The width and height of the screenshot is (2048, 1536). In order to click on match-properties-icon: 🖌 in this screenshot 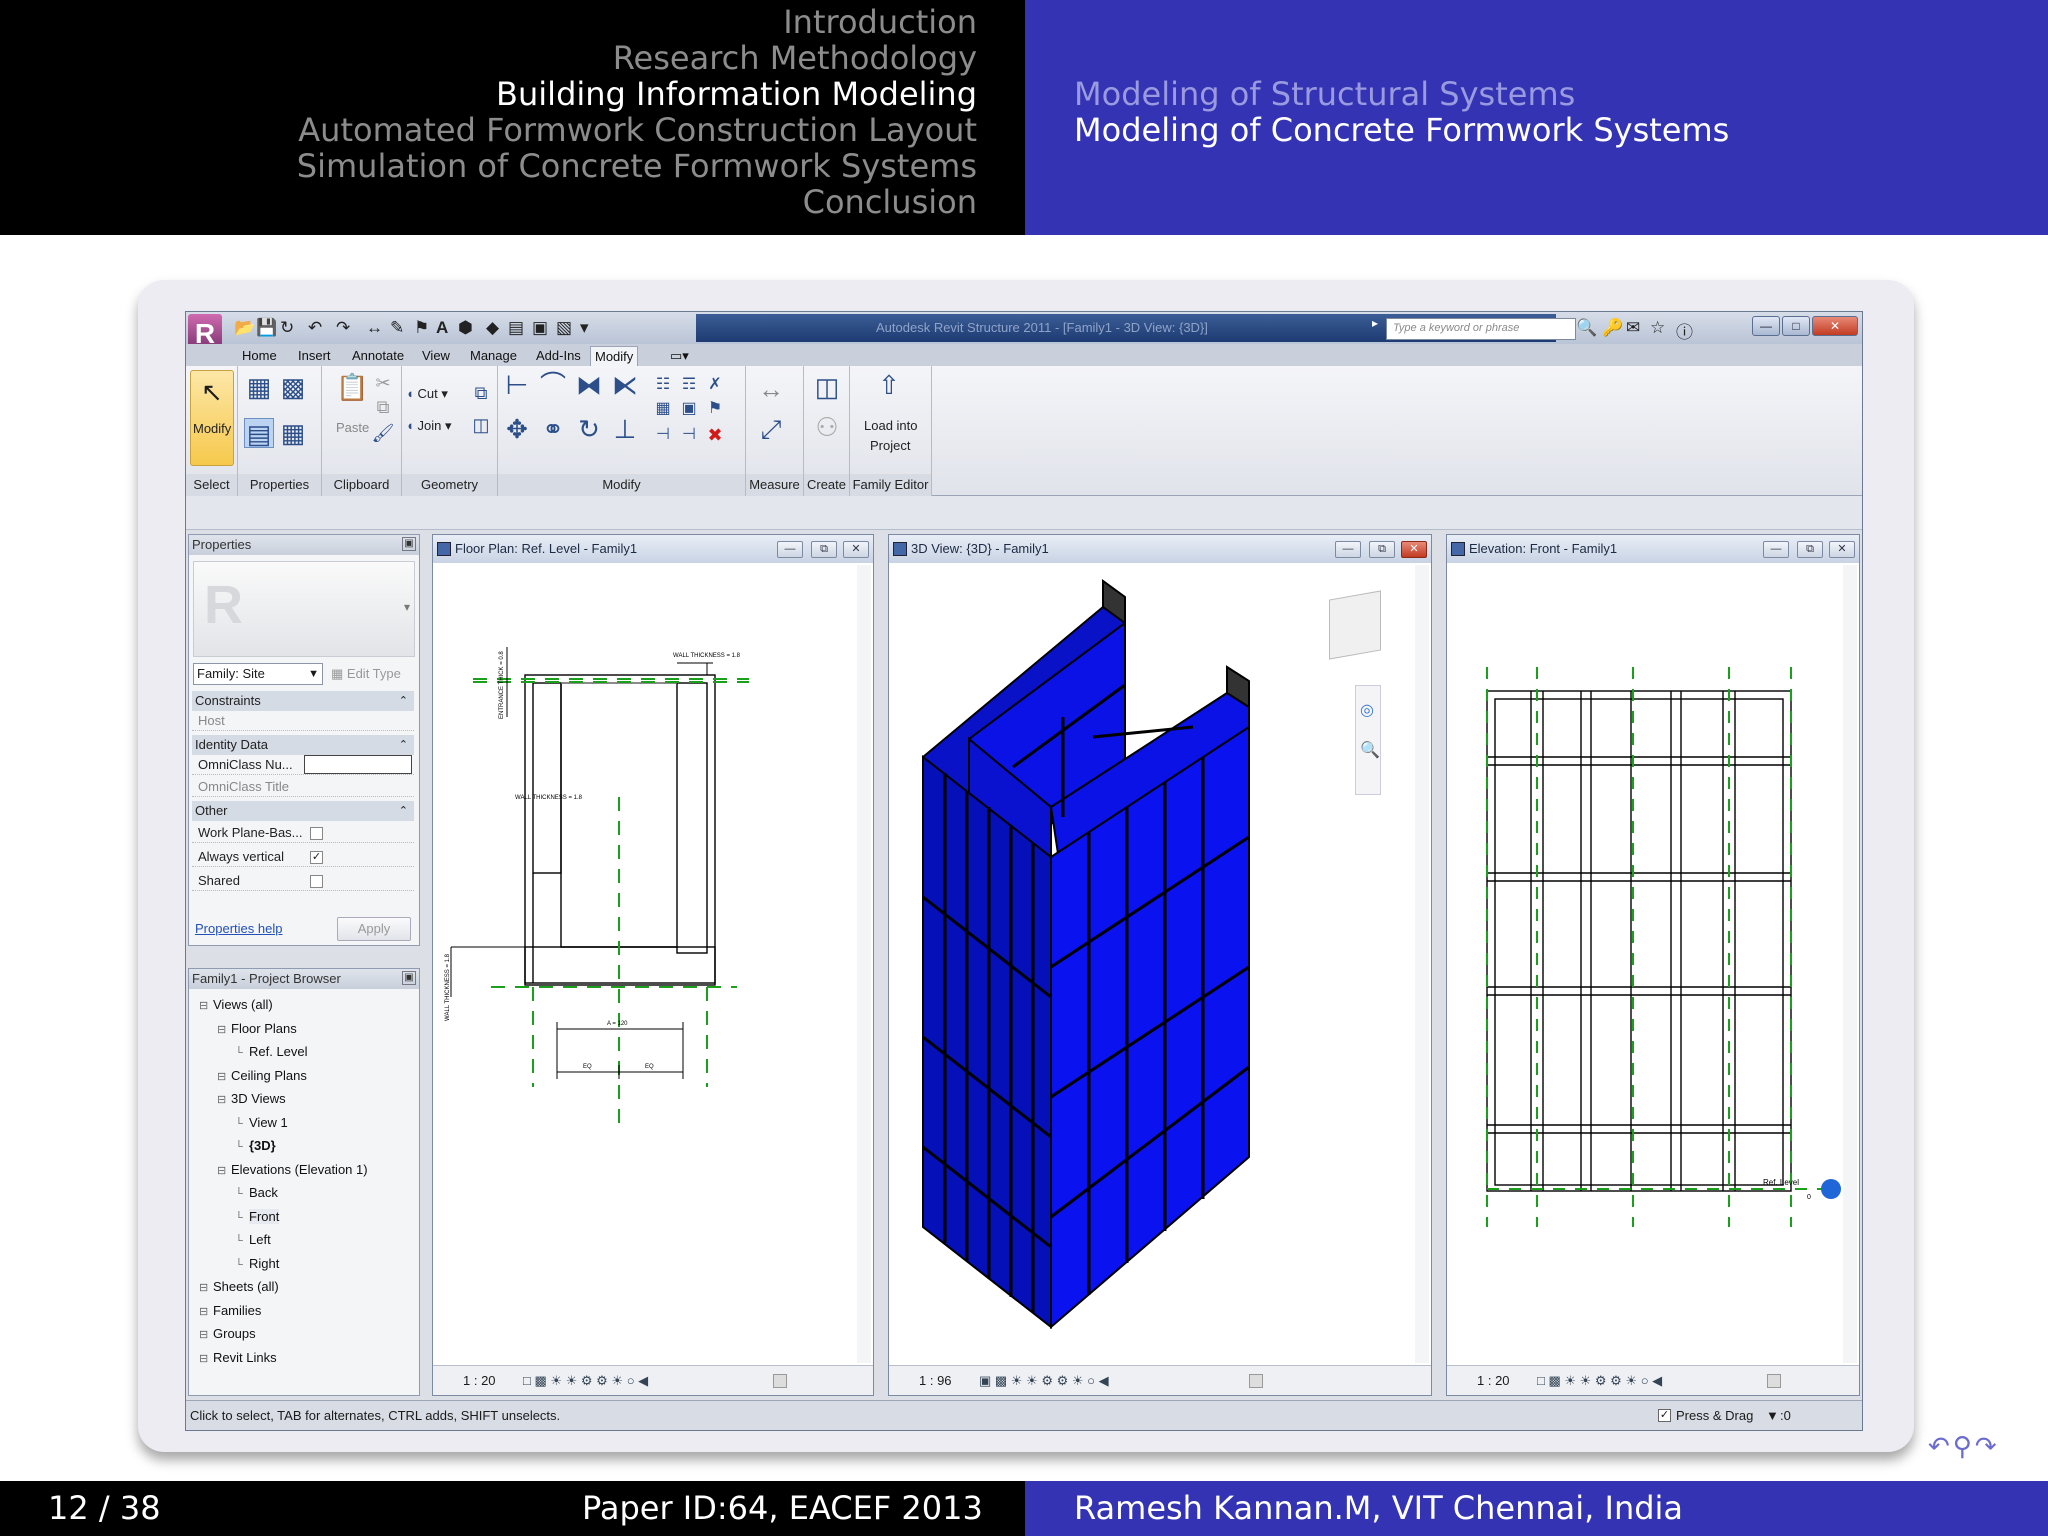, I will do `click(383, 433)`.